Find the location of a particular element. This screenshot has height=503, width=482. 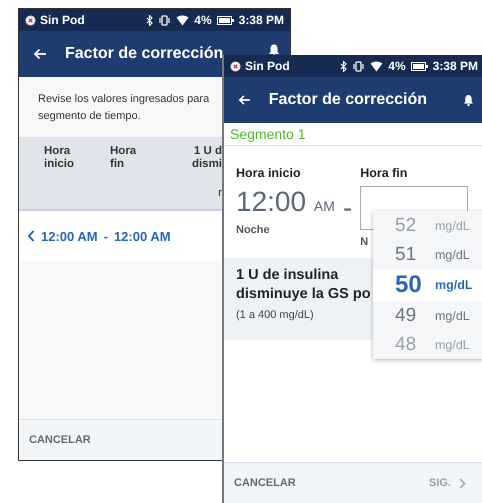

period-label: N is located at coordinates (365, 242).